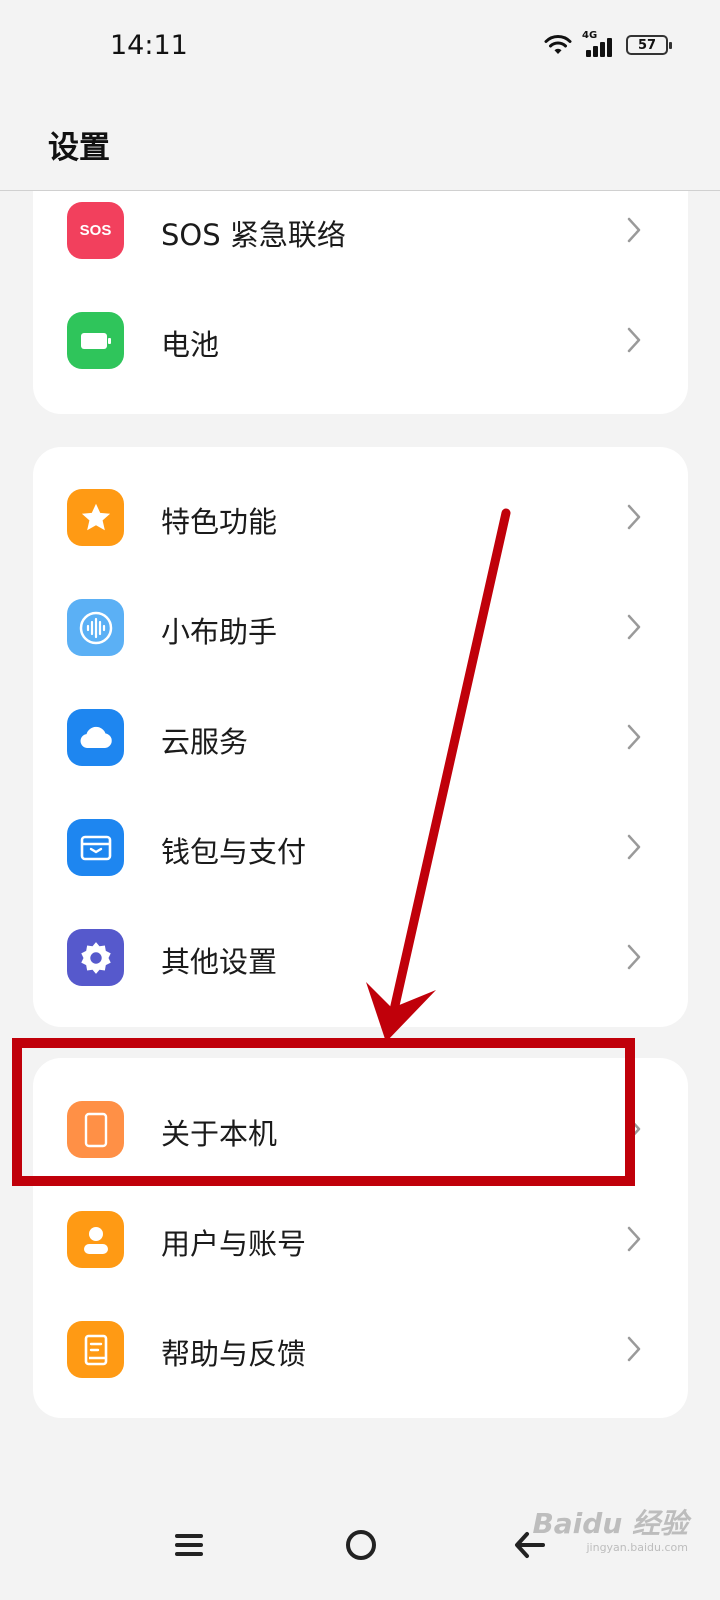 The image size is (720, 1600). What do you see at coordinates (149, 45) in the screenshot?
I see `status-time: 14:11` at bounding box center [149, 45].